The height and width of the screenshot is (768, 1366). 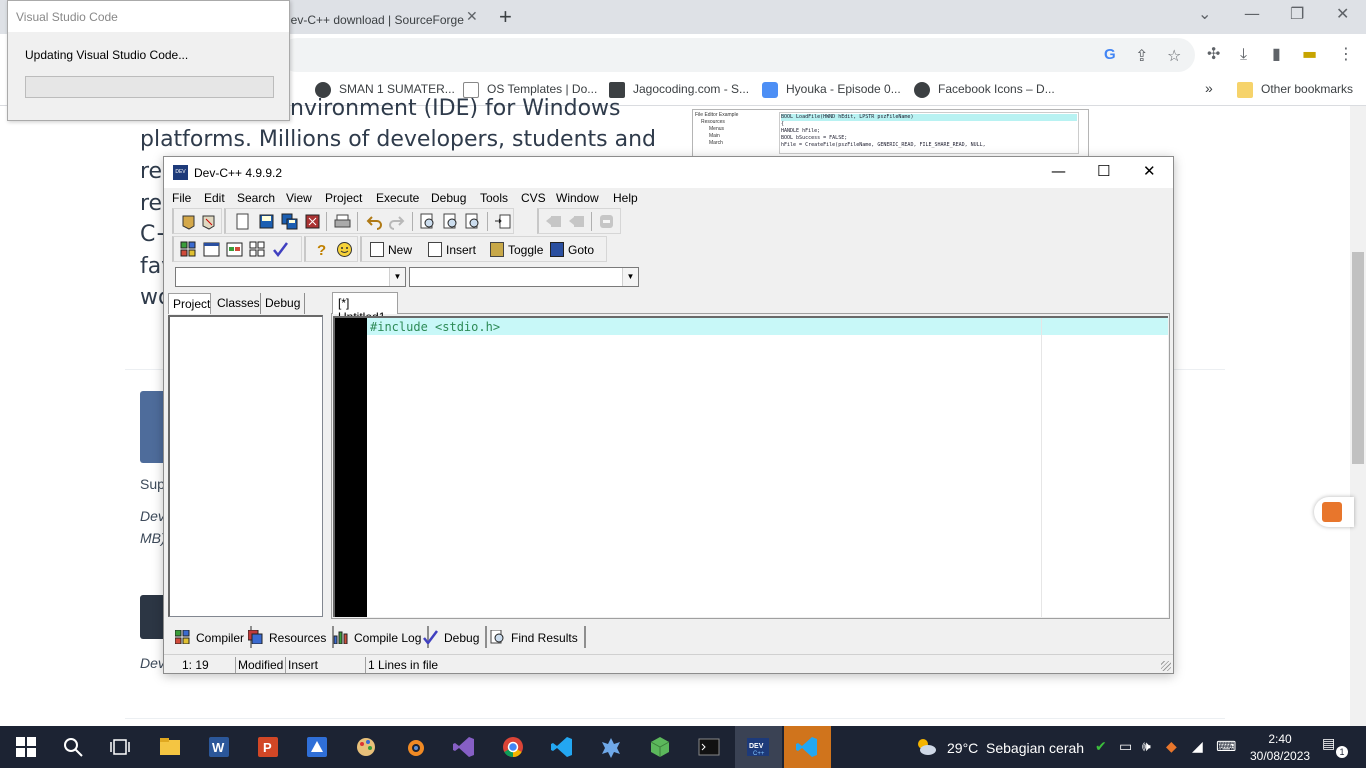 I want to click on devcpp-titlebar: DEV Dev-C++ 4.9.9.2 — ☐ ✕, so click(x=668, y=172).